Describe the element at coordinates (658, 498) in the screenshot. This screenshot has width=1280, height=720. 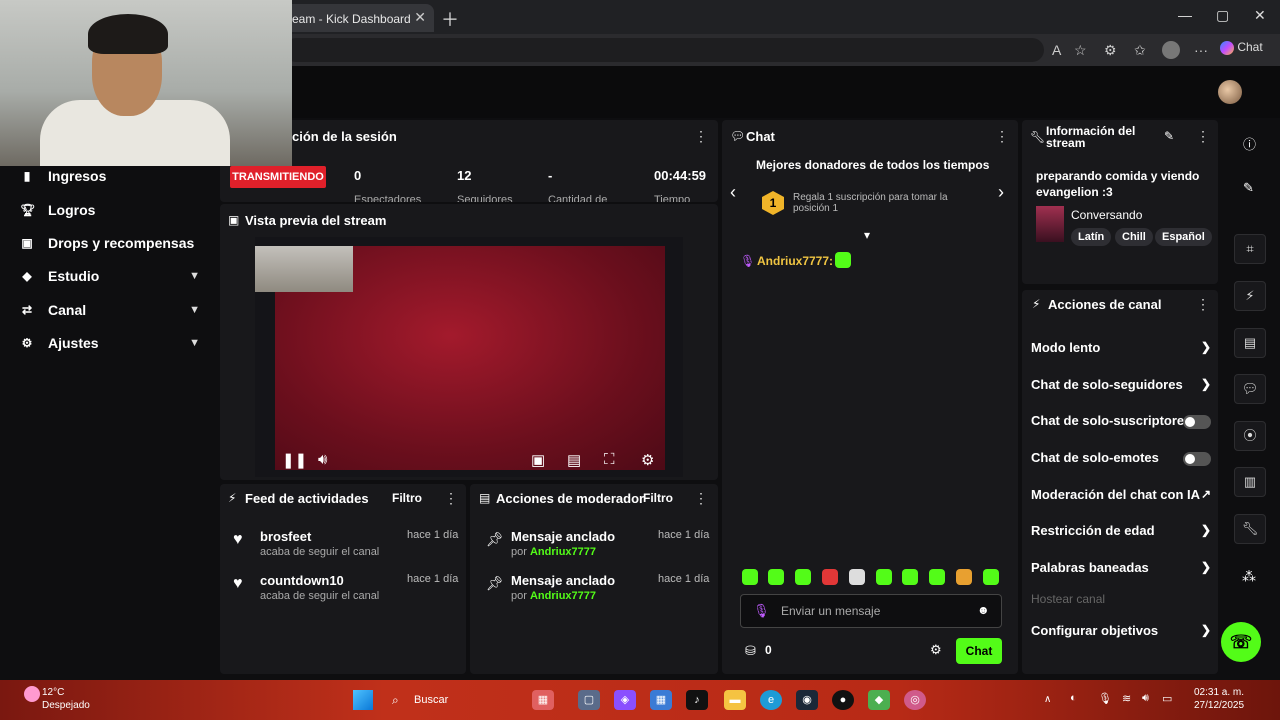
I see `moderator-filter-button: Filtro` at that location.